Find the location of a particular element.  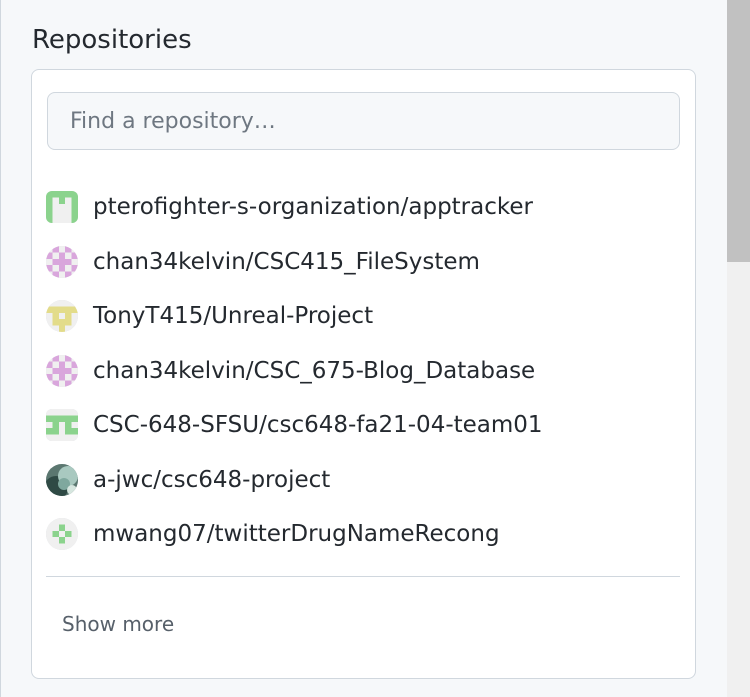

repository-link: pterofighter-s-organization/apptracker is located at coordinates (313, 207).